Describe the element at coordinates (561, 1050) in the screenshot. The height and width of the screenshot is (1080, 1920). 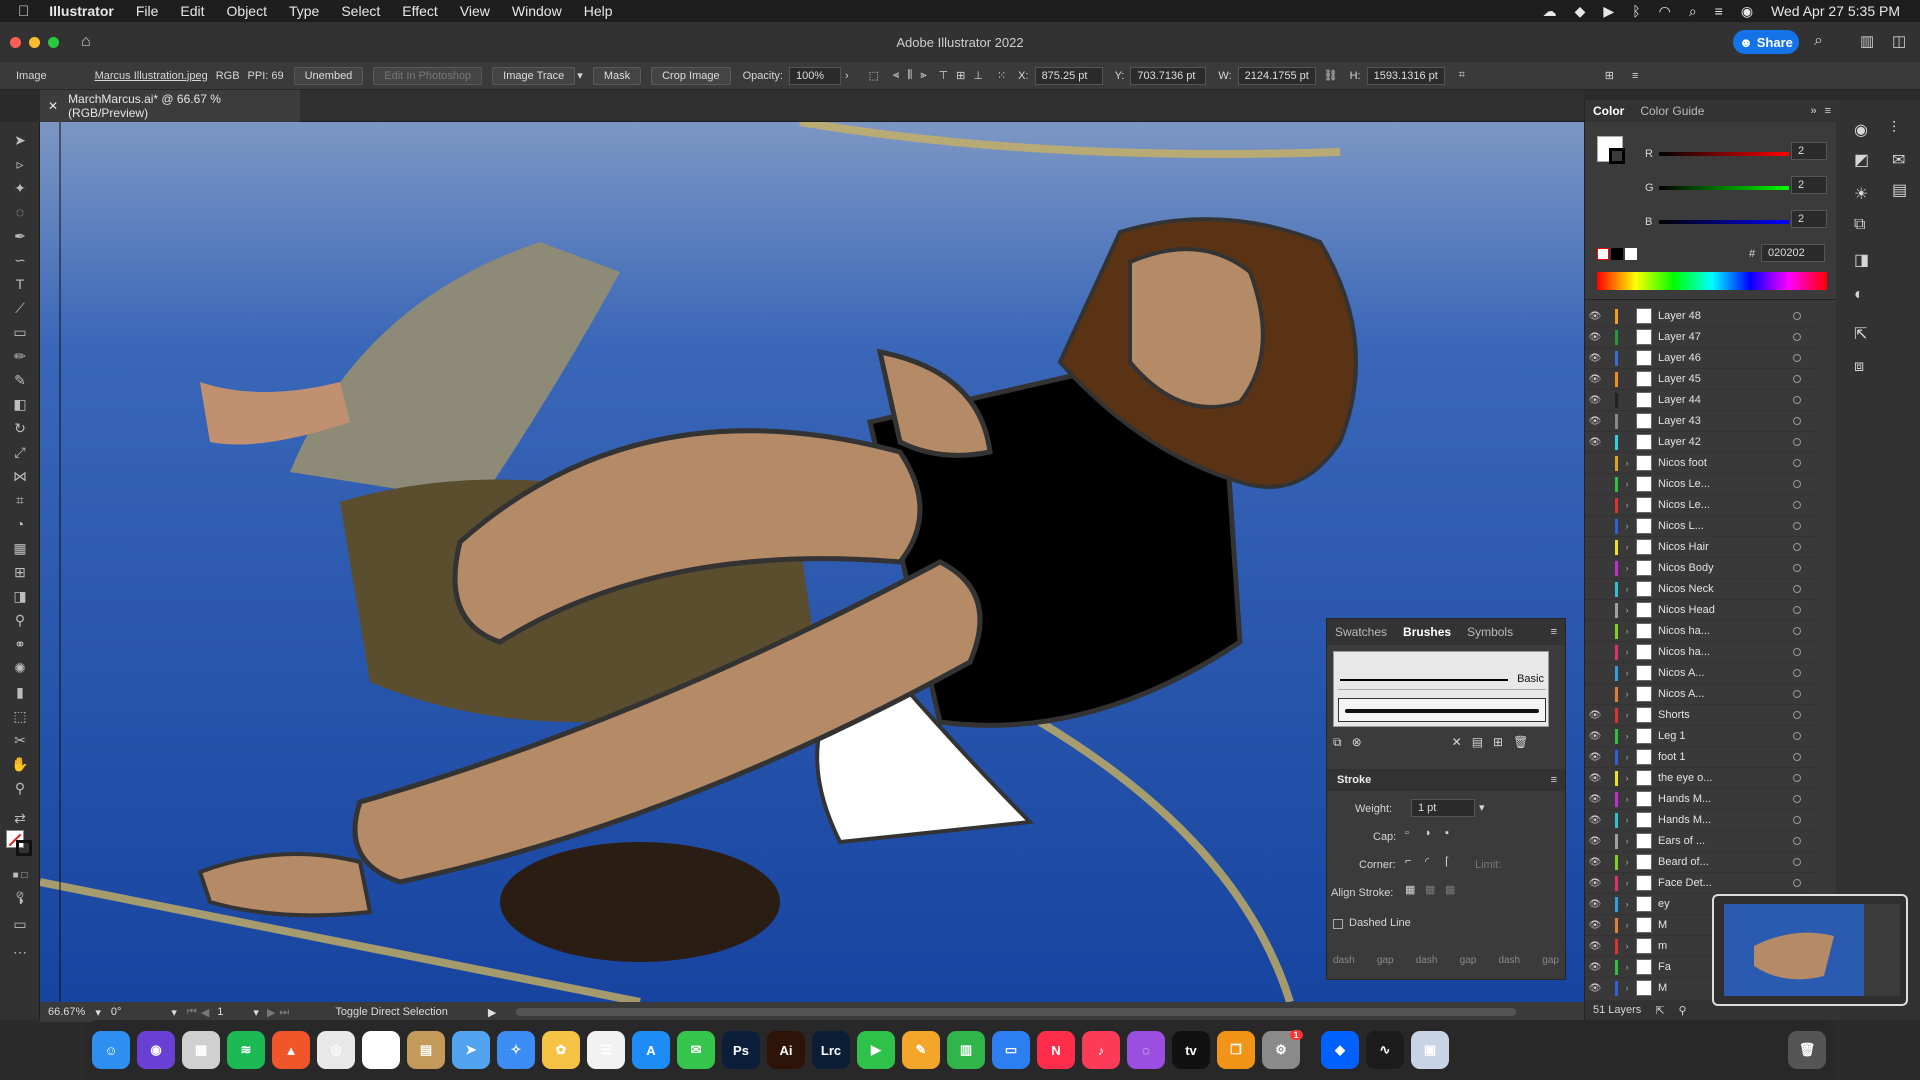
I see `dock-app-photos: ✿` at that location.